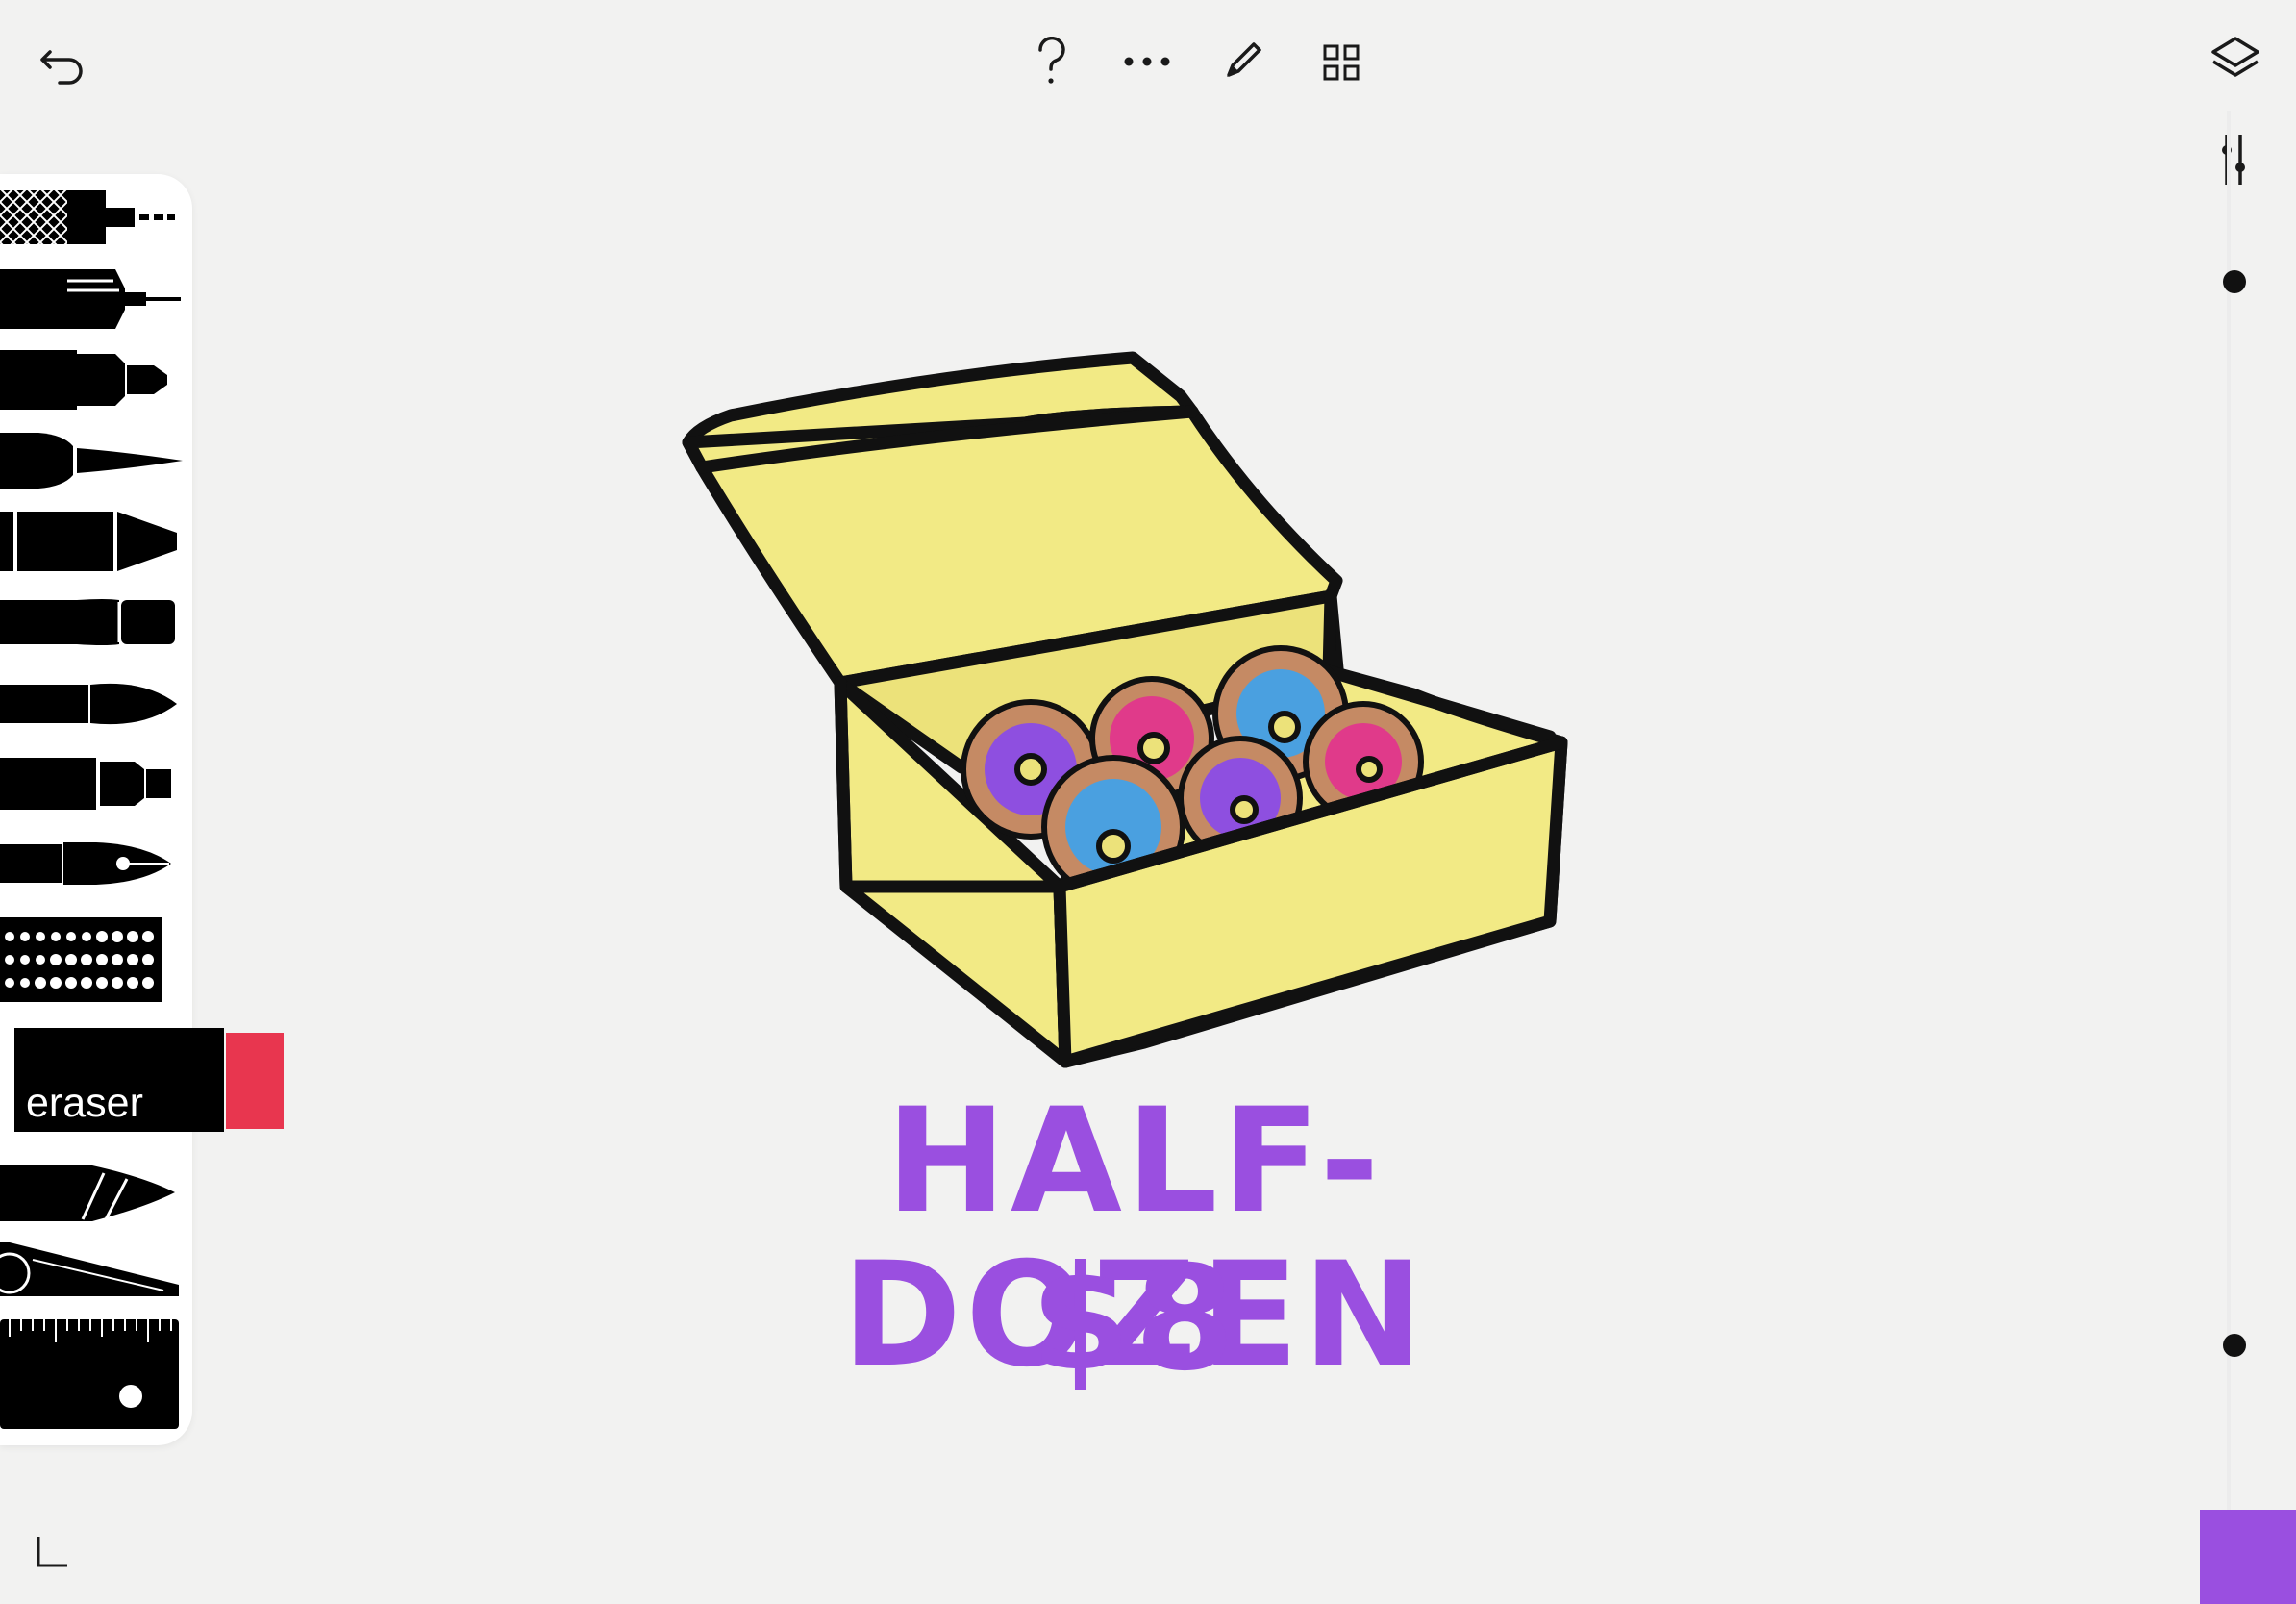 The height and width of the screenshot is (1604, 2296). What do you see at coordinates (2248, 1557) in the screenshot?
I see `current-color-swatch` at bounding box center [2248, 1557].